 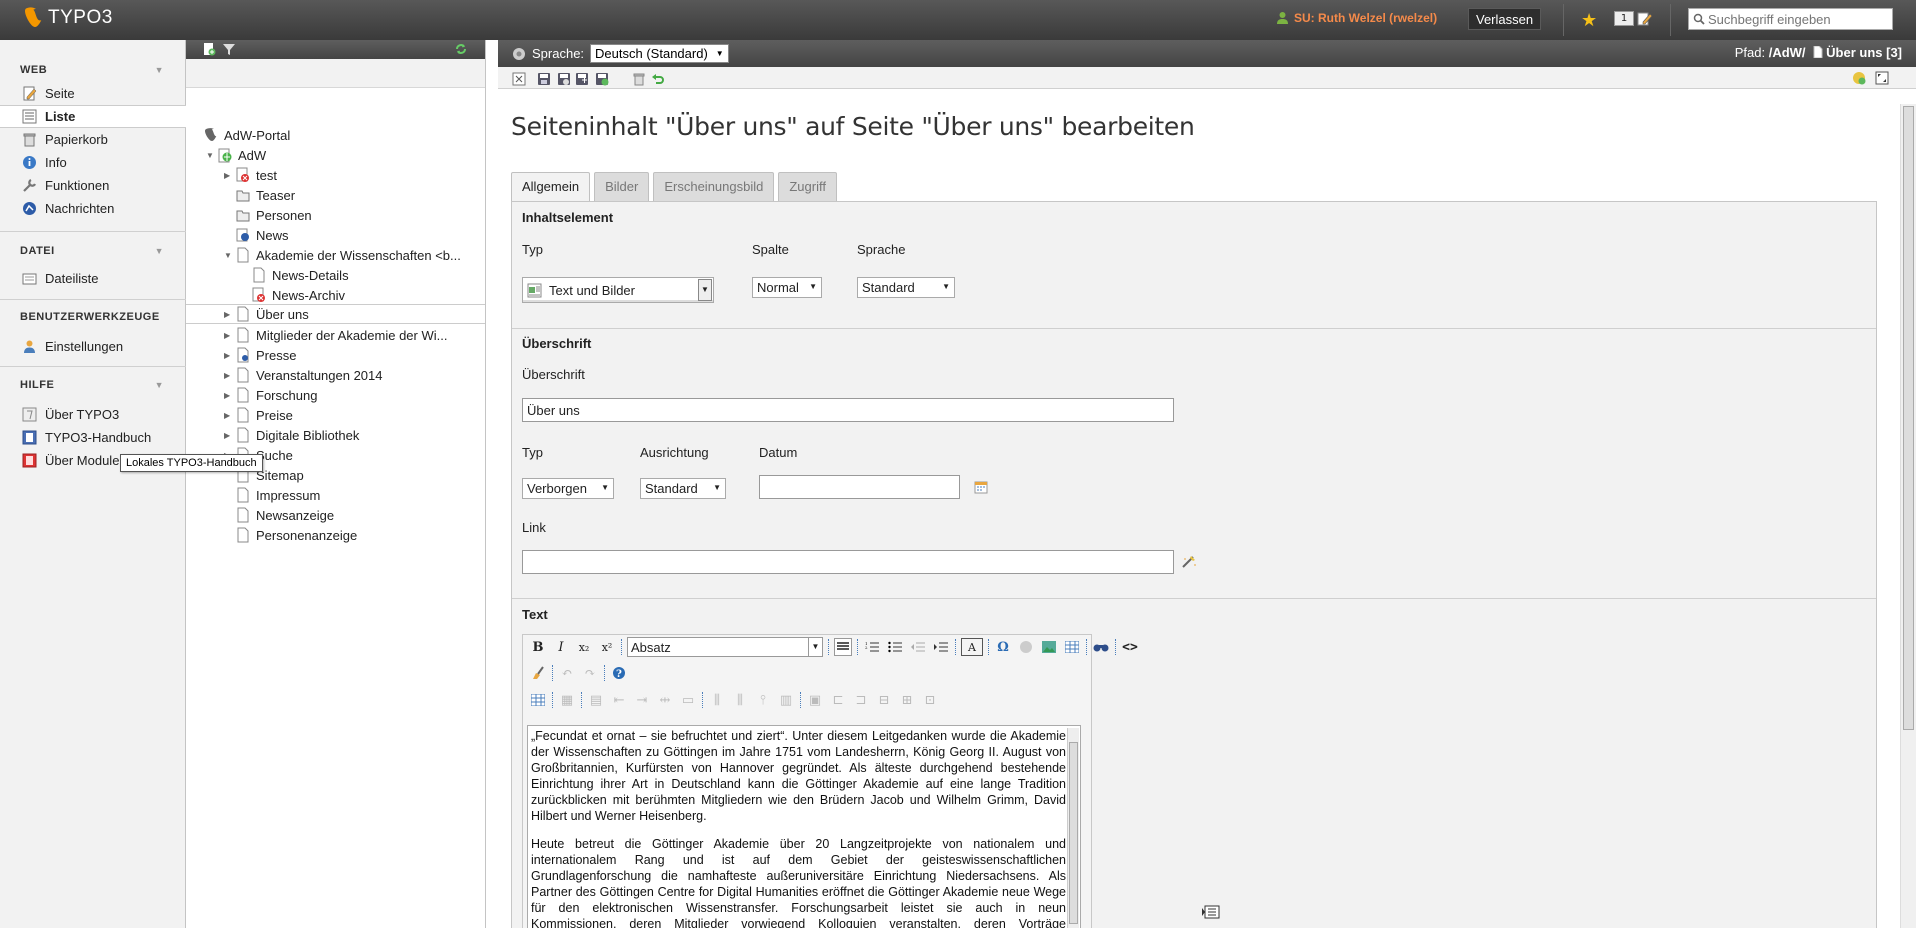 I want to click on cell-split-icon: ⊞, so click(x=907, y=700).